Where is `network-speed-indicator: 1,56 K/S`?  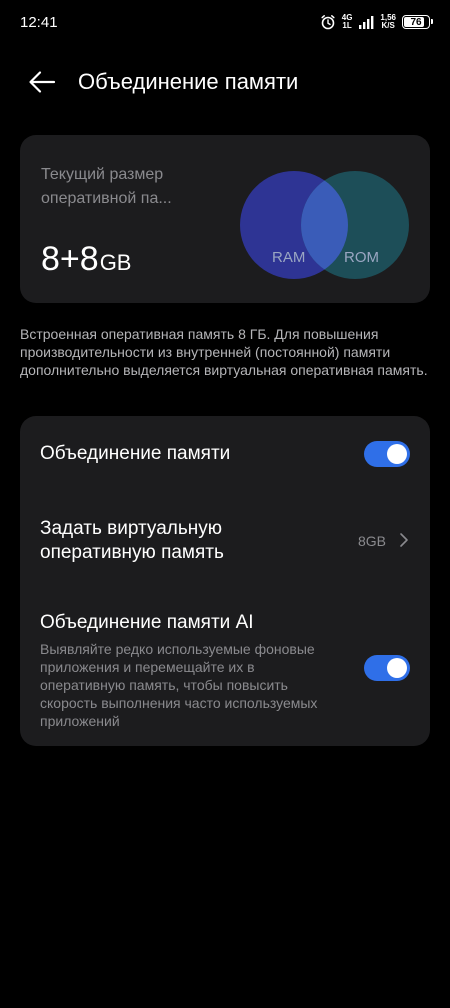
network-speed-indicator: 1,56 K/S is located at coordinates (388, 21).